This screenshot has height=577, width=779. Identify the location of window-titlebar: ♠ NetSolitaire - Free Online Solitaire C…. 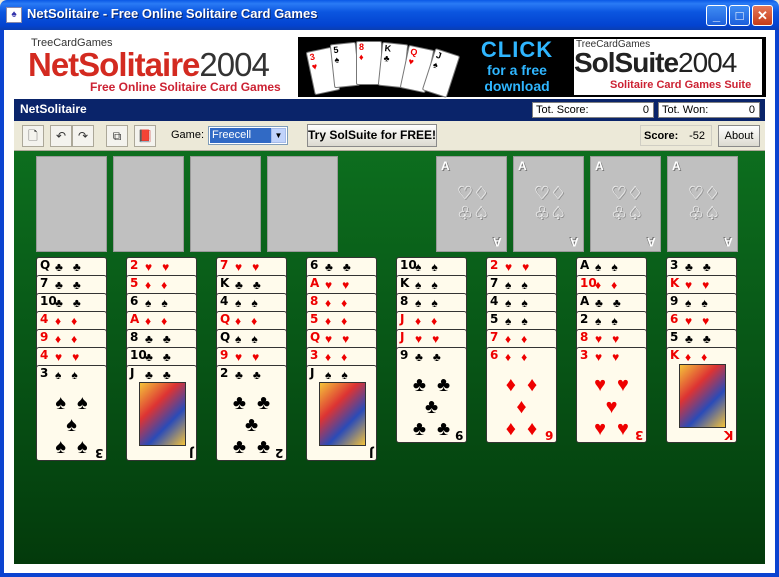
(389, 15).